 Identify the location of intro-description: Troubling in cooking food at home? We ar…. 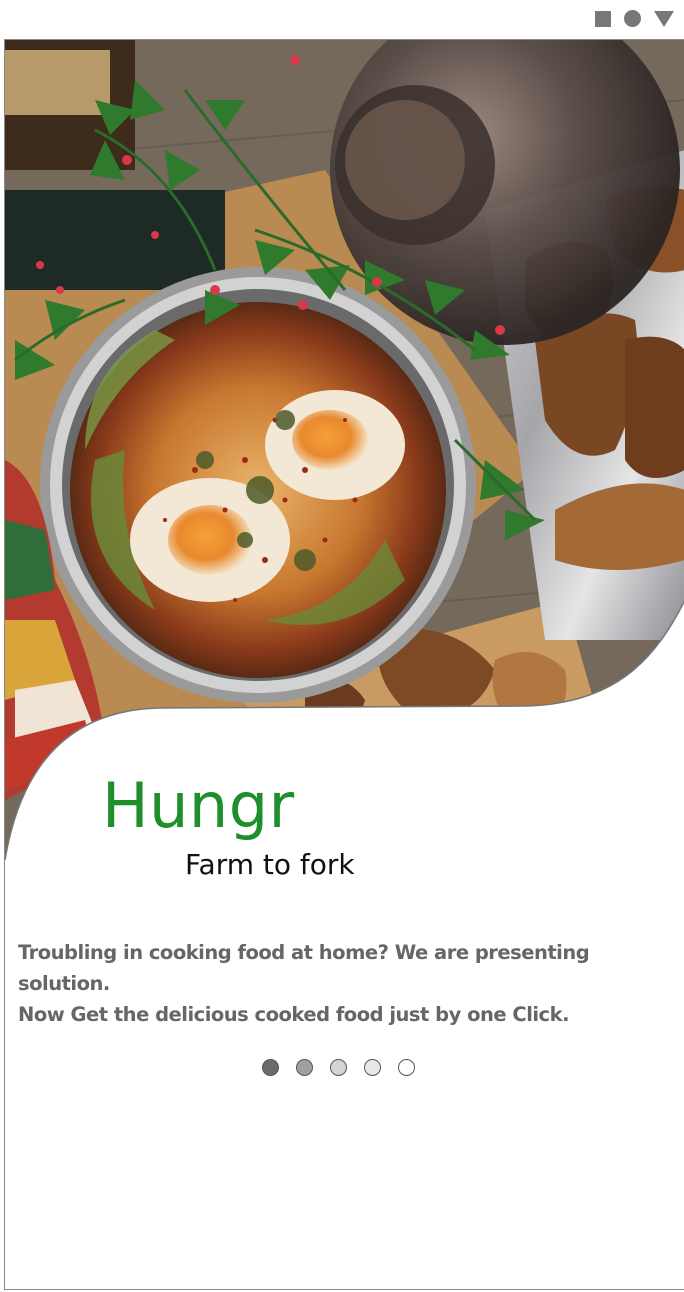
(350, 983).